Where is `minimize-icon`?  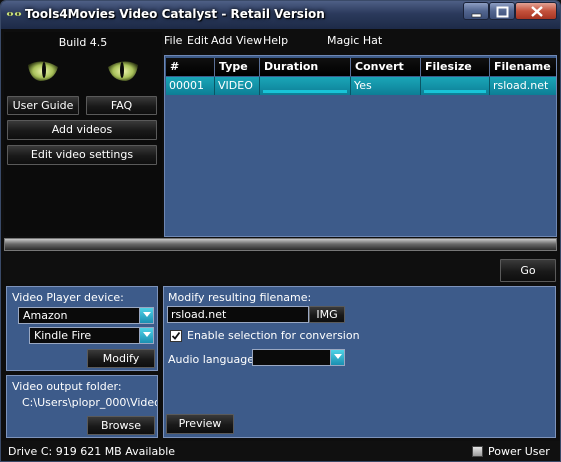 minimize-icon is located at coordinates (476, 15).